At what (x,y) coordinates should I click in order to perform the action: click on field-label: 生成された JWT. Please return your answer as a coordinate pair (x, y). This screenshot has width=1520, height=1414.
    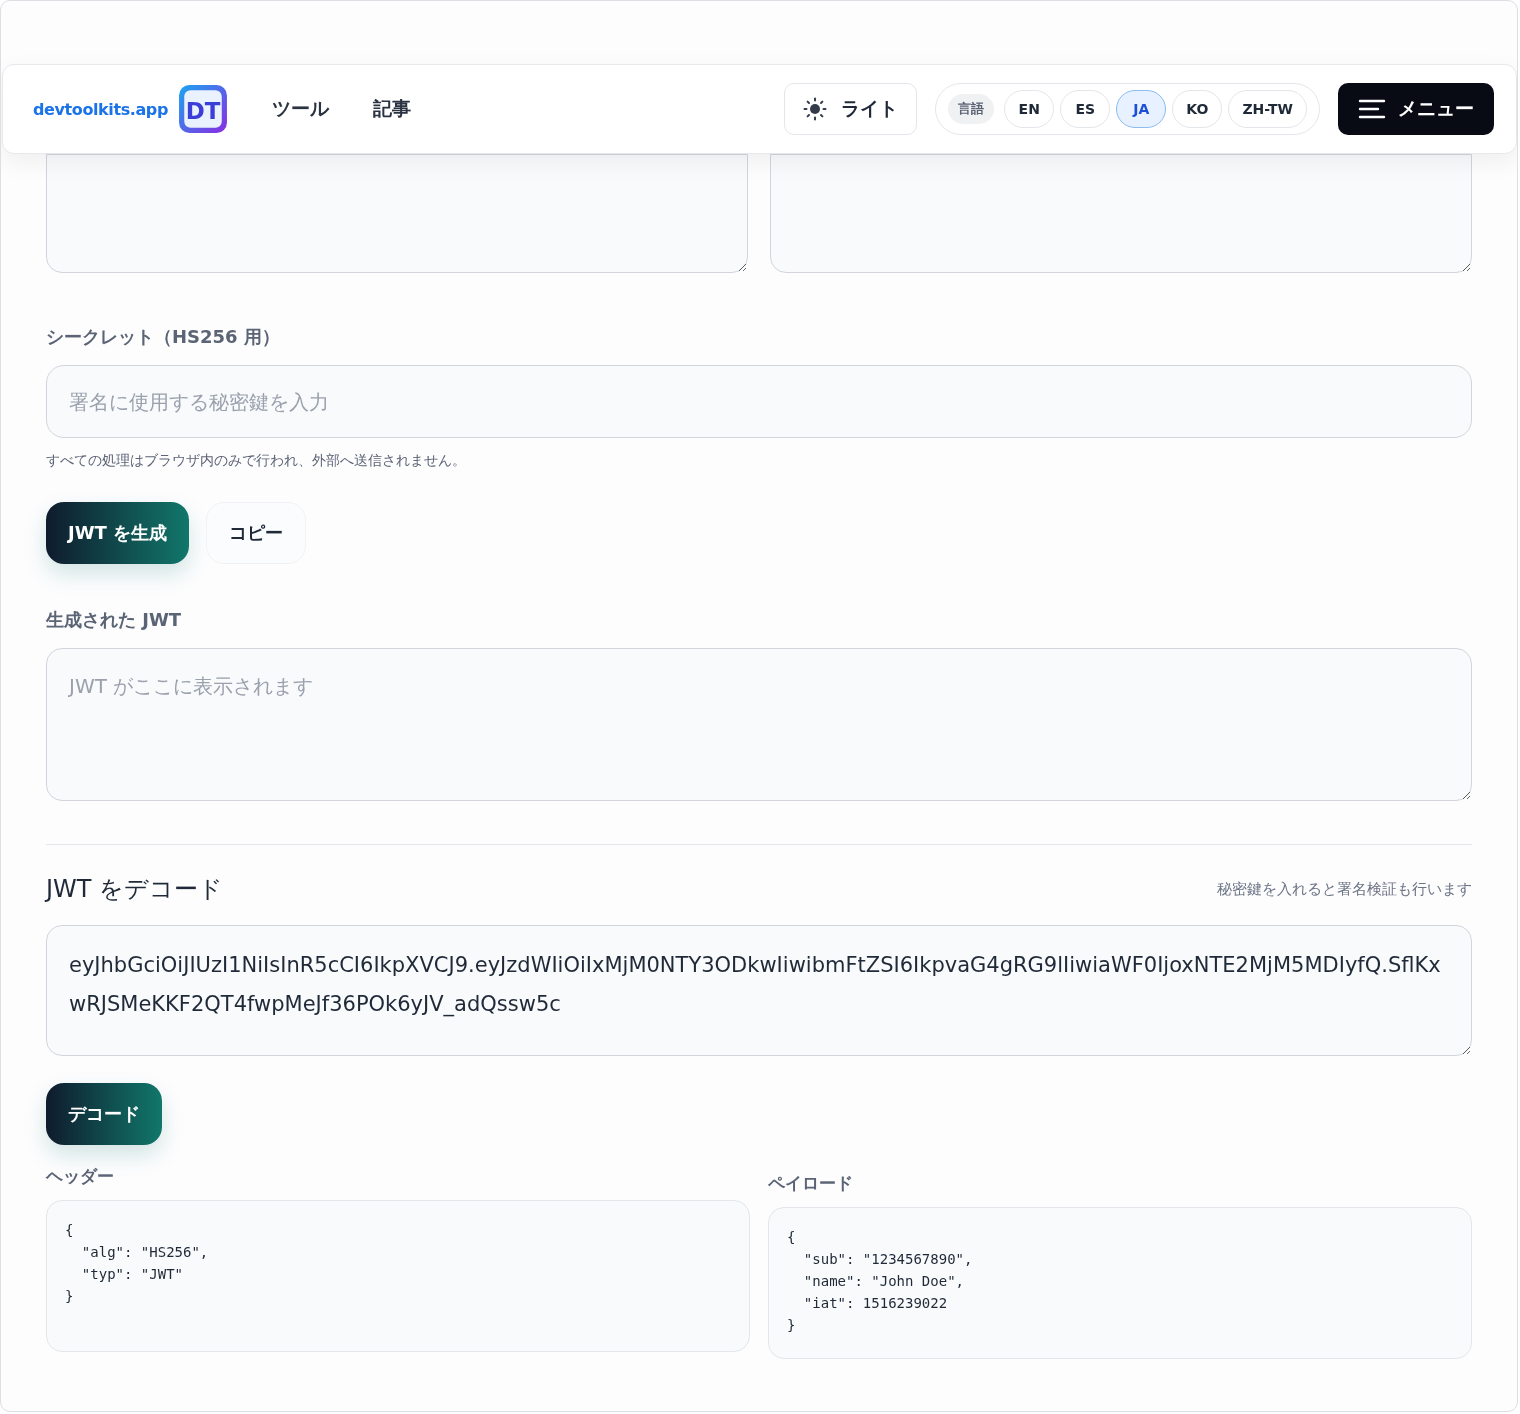
    Looking at the image, I should click on (114, 620).